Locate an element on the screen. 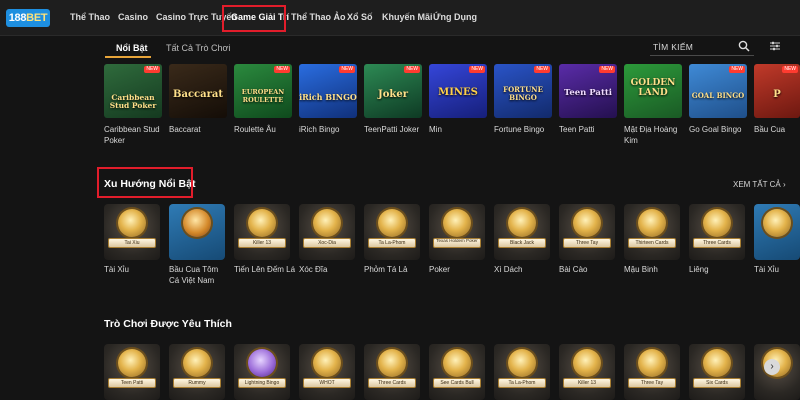  game-tile-tai-xiu: Tai Xiu is located at coordinates (132, 232).